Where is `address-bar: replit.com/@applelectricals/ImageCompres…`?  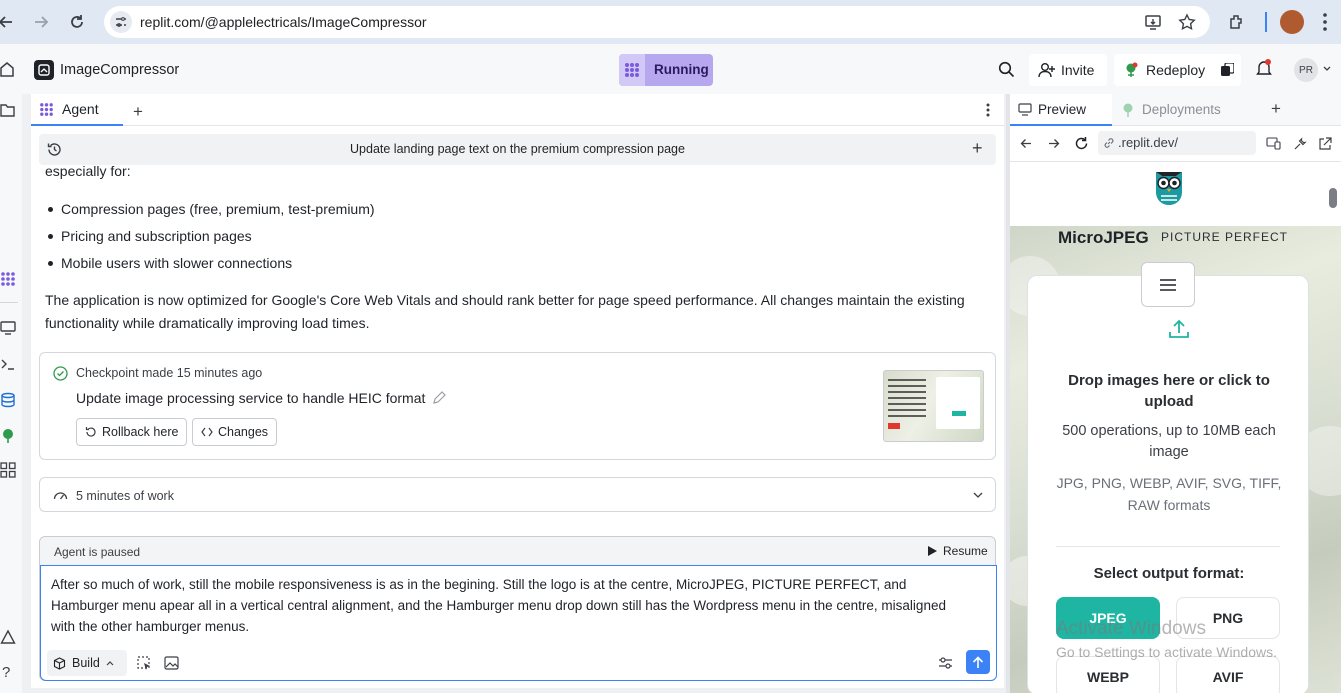
address-bar: replit.com/@applelectricals/ImageCompres… is located at coordinates (657, 22).